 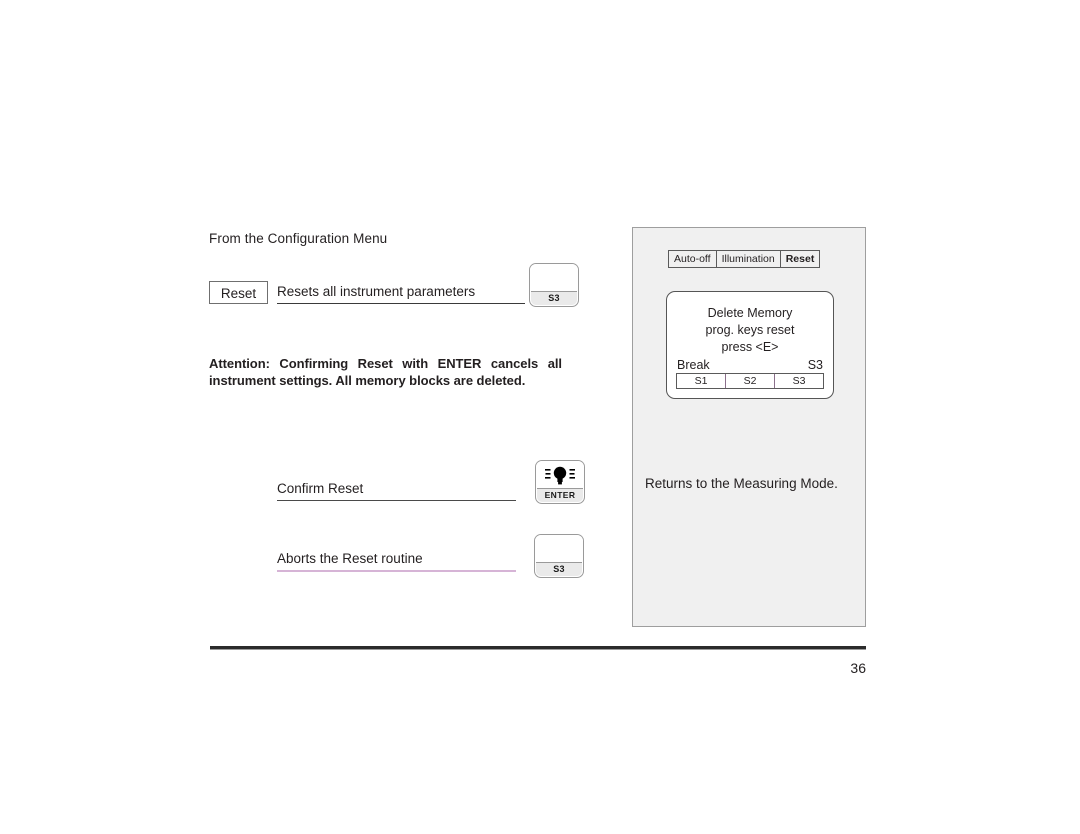 I want to click on lcd-softkey-bar: S1 S2 S3, so click(x=750, y=381).